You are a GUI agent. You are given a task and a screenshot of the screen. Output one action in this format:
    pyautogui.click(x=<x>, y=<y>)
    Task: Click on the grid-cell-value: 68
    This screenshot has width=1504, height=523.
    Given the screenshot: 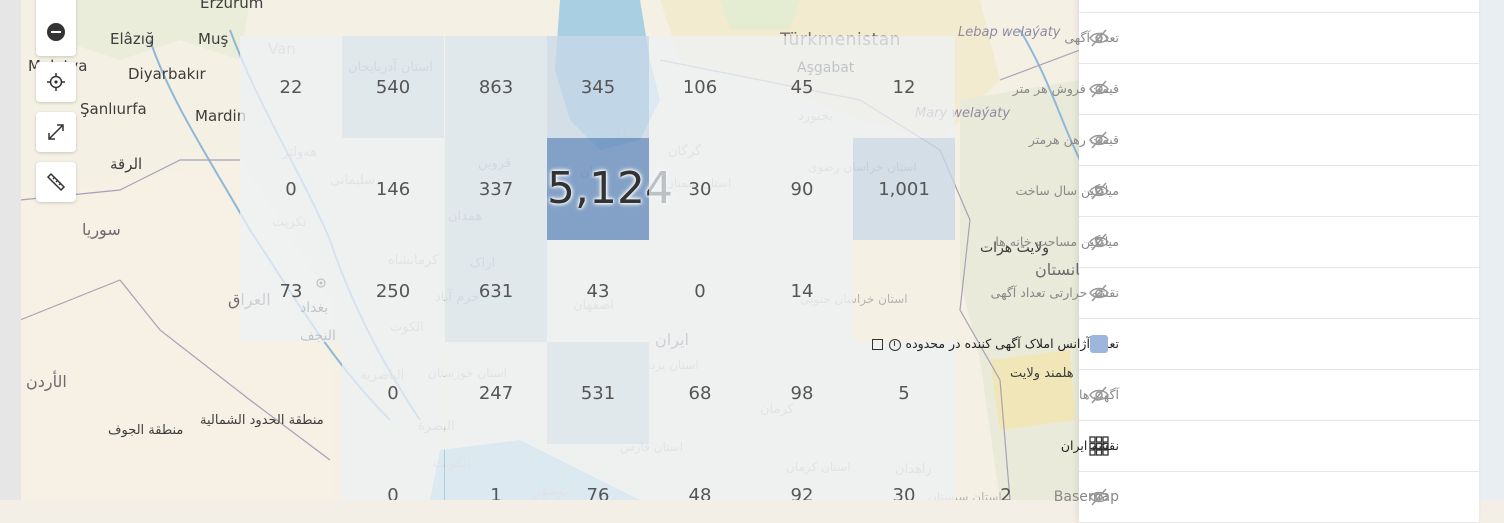 What is the action you would take?
    pyautogui.click(x=700, y=393)
    